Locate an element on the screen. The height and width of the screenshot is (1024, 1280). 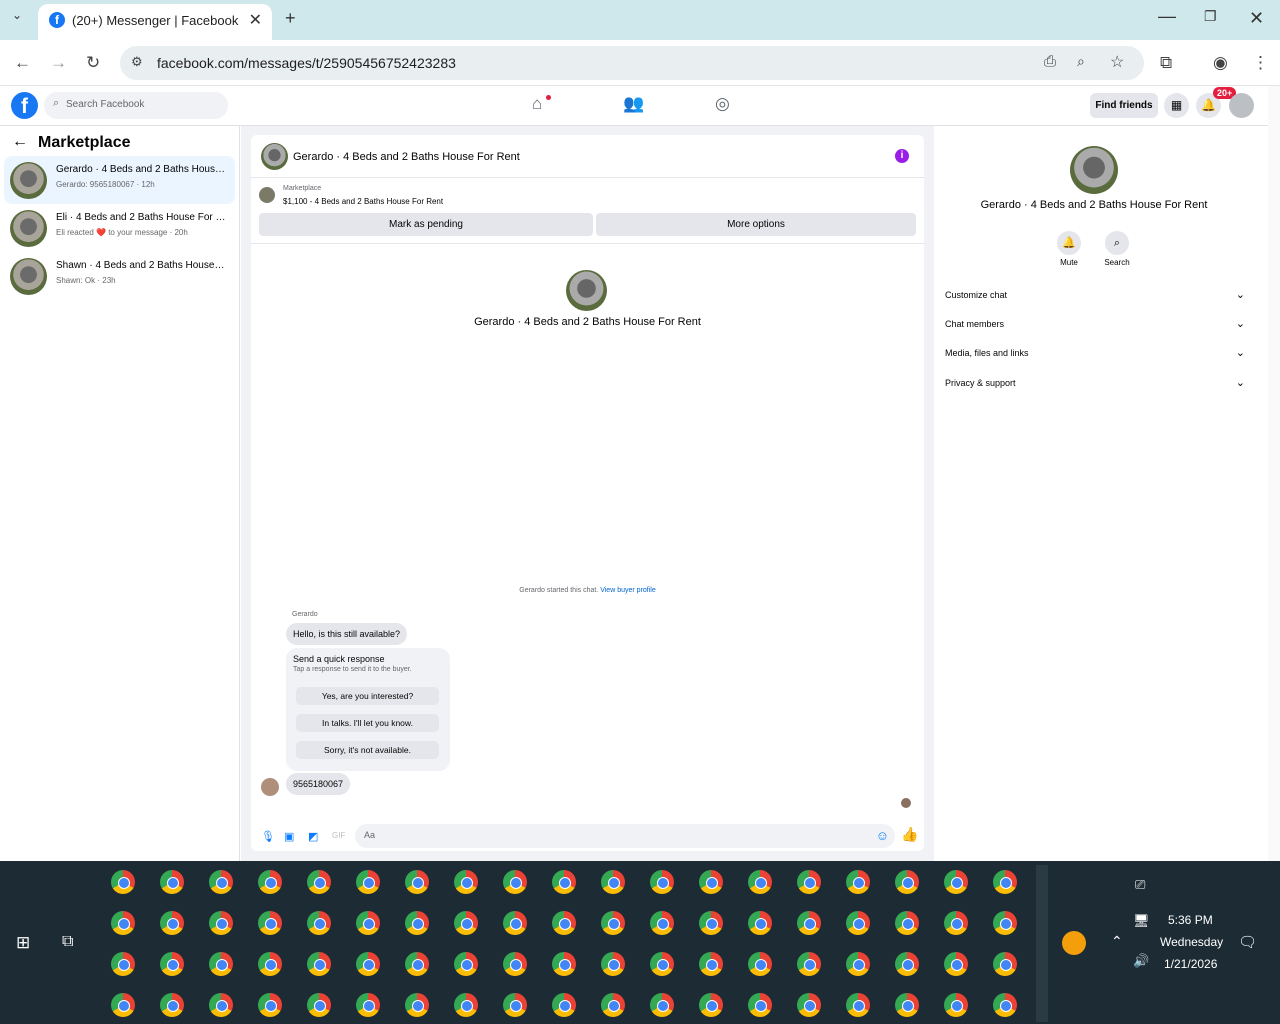
groups-icon: ◎ is located at coordinates (722, 104).